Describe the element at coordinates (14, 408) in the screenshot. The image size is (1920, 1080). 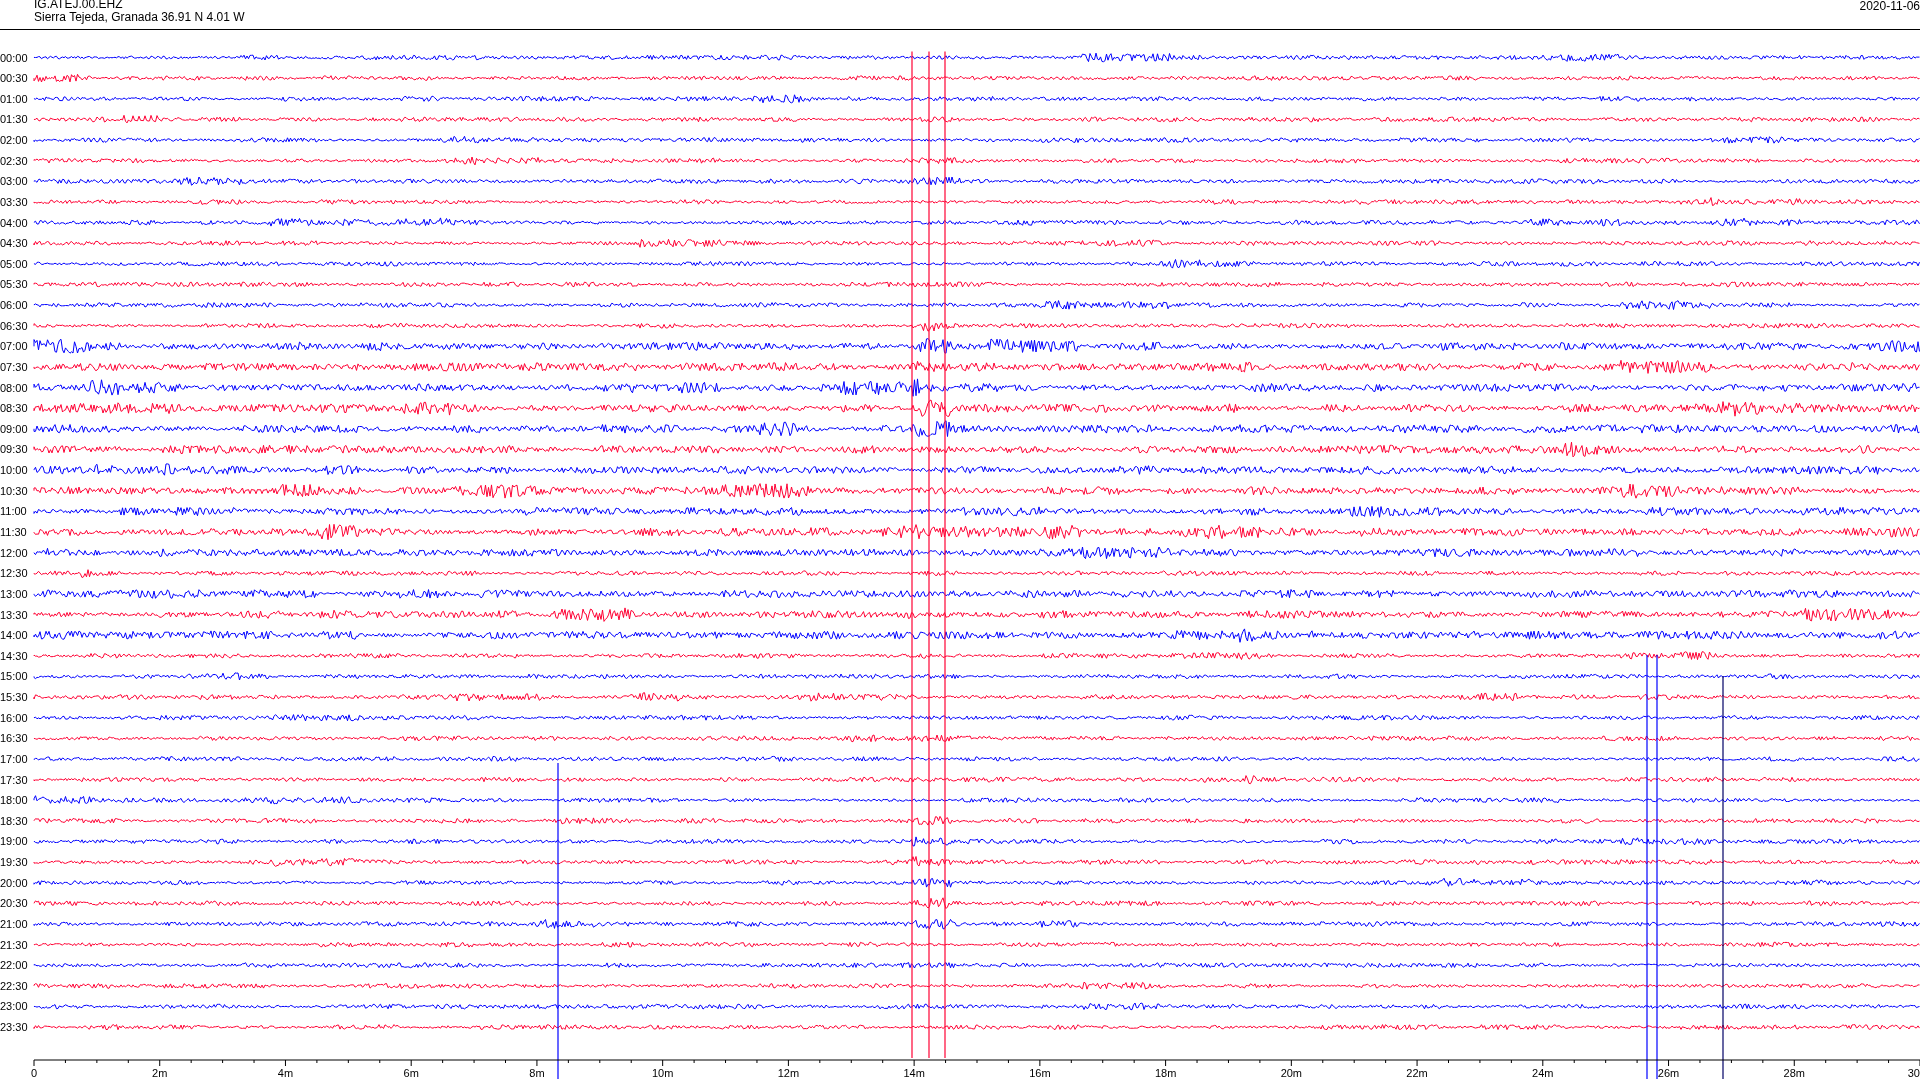
I see `time-label: 08:30` at that location.